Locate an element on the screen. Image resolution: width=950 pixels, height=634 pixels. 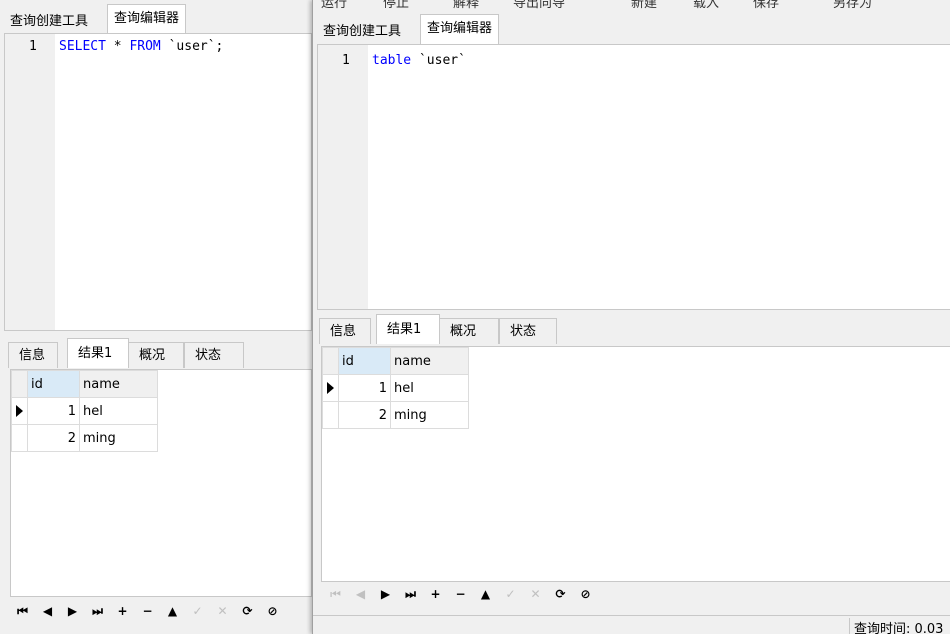
query-time-label: 查询时间: 0.03 is located at coordinates (896, 626).